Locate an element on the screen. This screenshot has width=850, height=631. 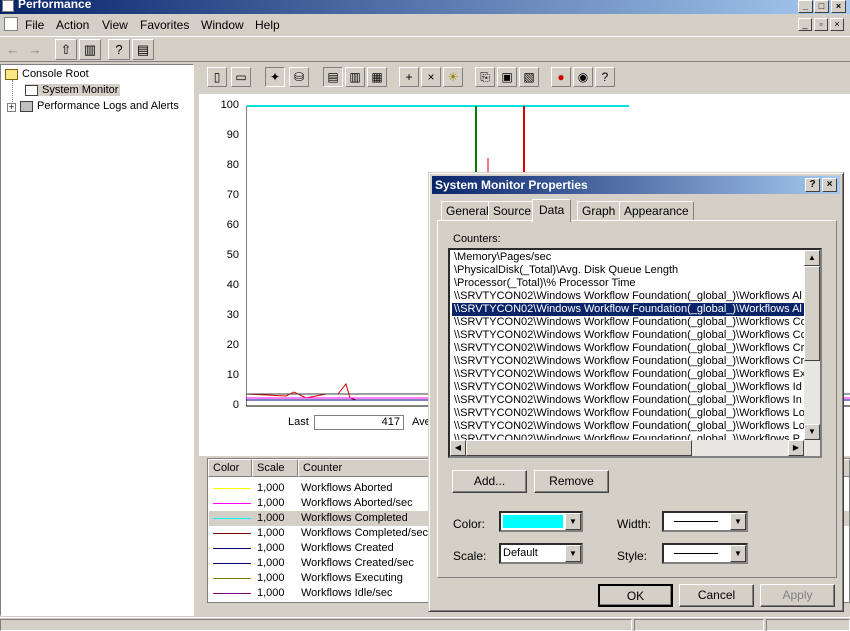
counter-list-item: \Processor(_Total)\% Processor Time is located at coordinates (545, 283).